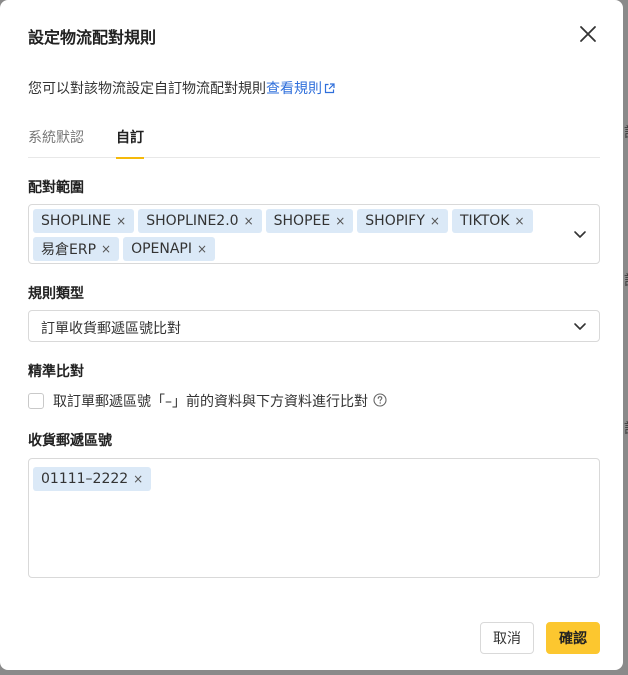  I want to click on close-icon, so click(588, 34).